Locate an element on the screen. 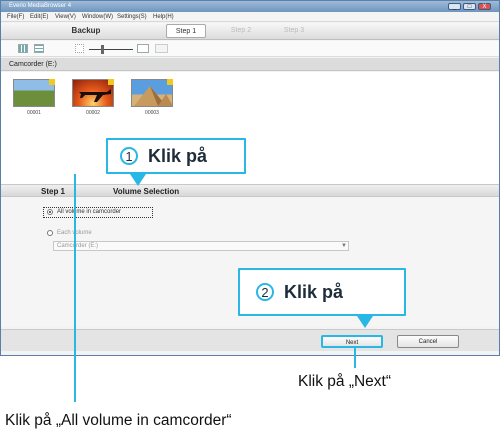 This screenshot has width=500, height=447. menu-file: File(F) is located at coordinates (15, 17).